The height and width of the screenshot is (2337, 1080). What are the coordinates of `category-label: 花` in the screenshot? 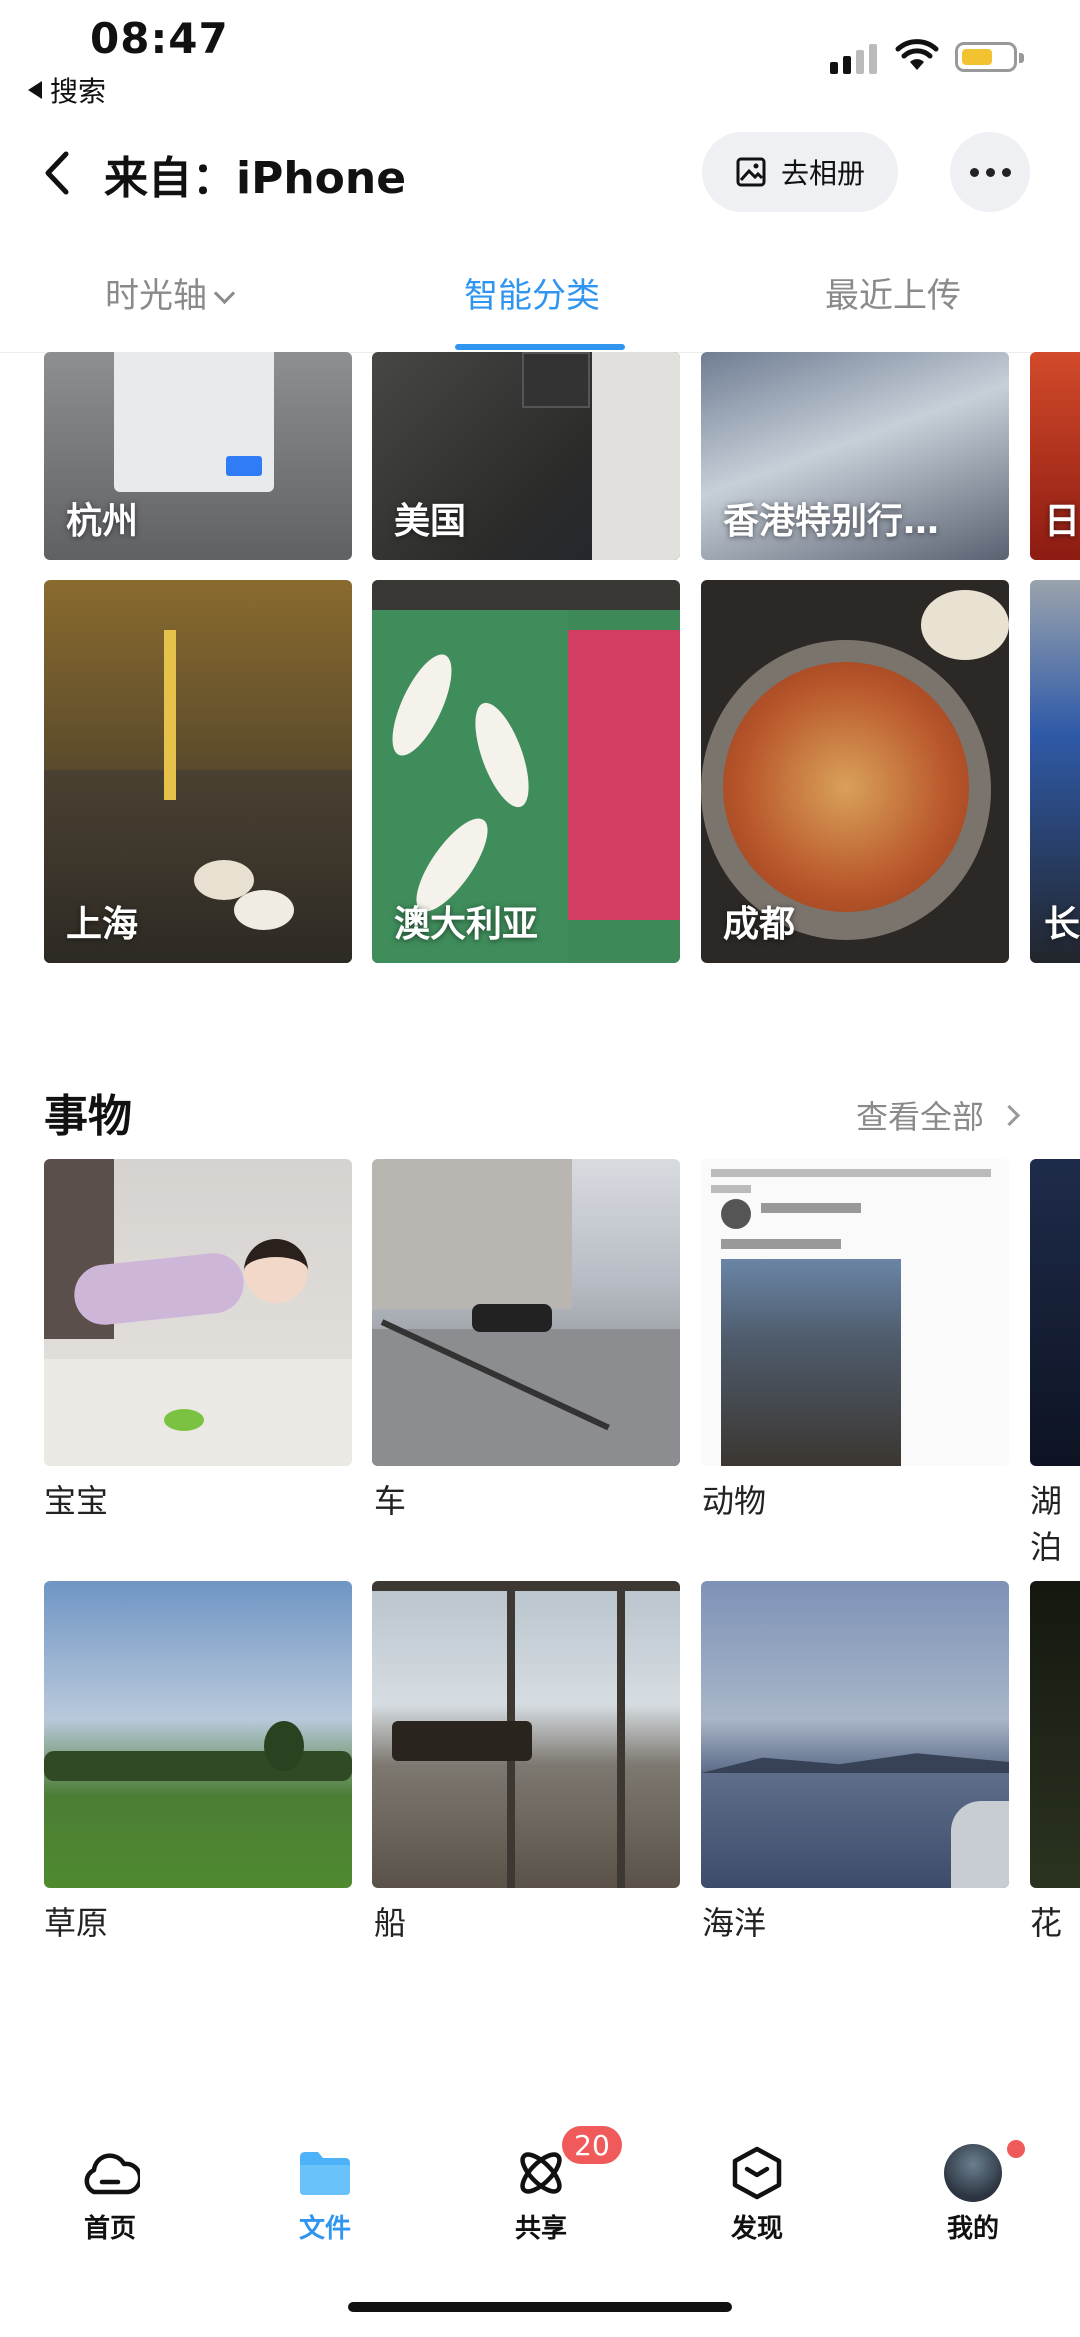 It's located at (1046, 1923).